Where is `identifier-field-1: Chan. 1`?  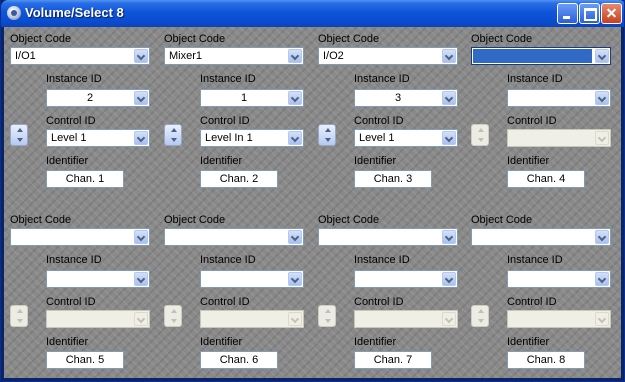 identifier-field-1: Chan. 1 is located at coordinates (85, 179).